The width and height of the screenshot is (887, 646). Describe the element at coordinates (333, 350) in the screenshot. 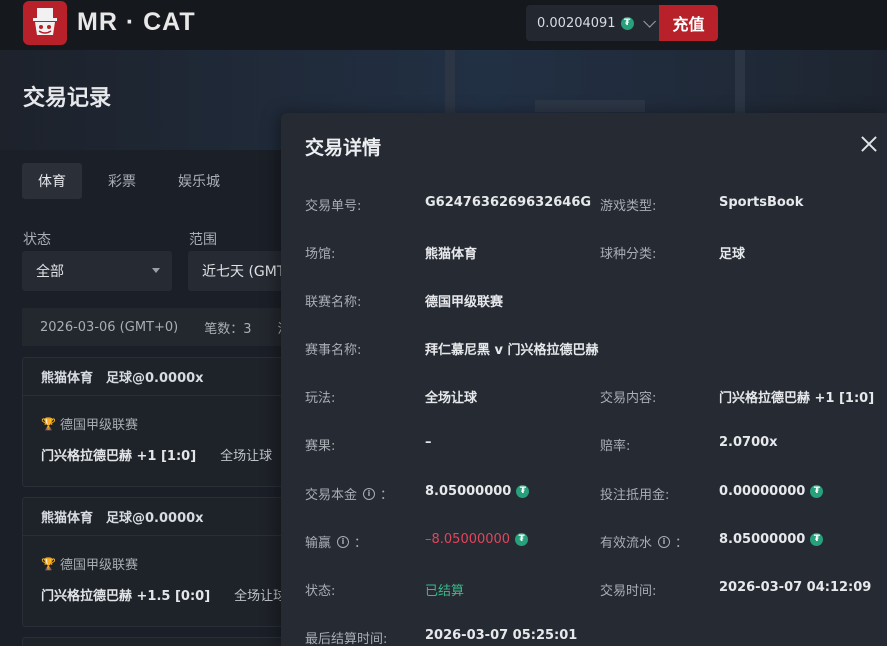

I see `event-label: 赛事名称:` at that location.